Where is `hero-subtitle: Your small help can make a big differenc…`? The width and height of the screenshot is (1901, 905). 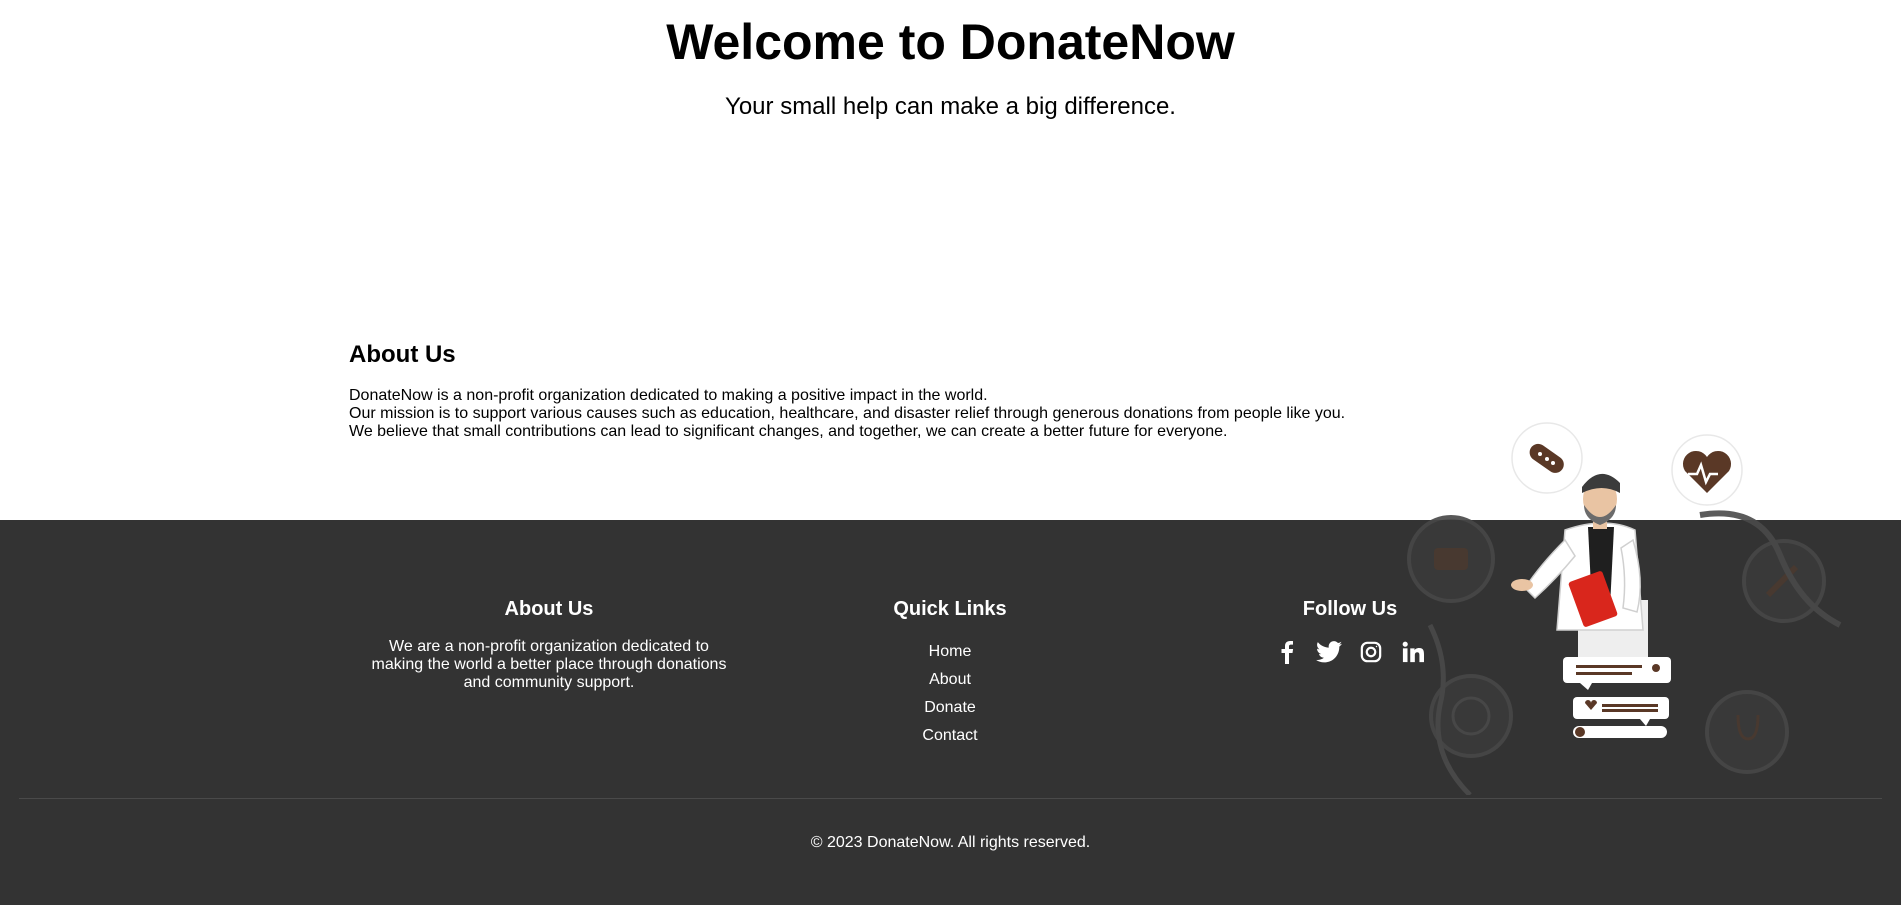 hero-subtitle: Your small help can make a big differenc… is located at coordinates (950, 106).